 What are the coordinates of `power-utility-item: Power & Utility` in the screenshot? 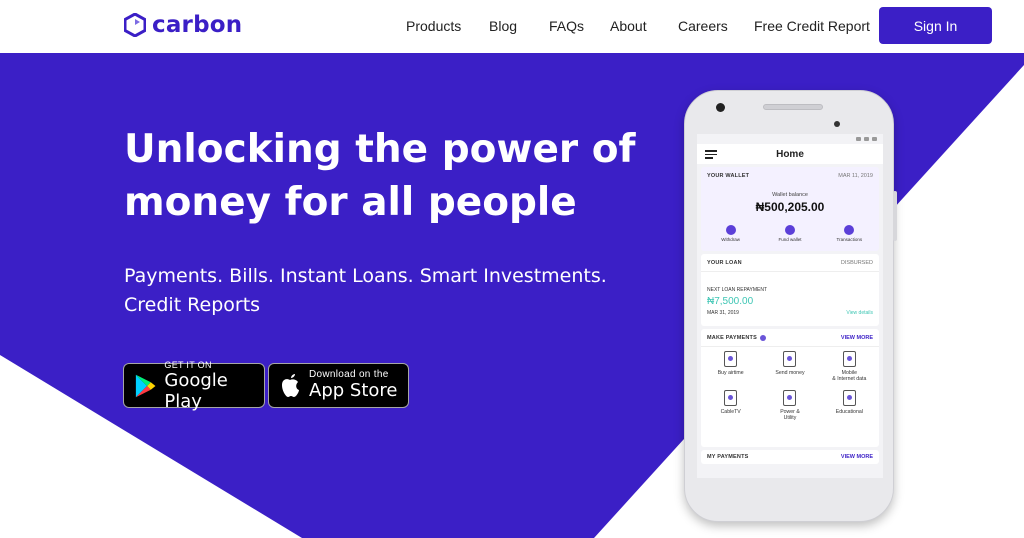 It's located at (789, 405).